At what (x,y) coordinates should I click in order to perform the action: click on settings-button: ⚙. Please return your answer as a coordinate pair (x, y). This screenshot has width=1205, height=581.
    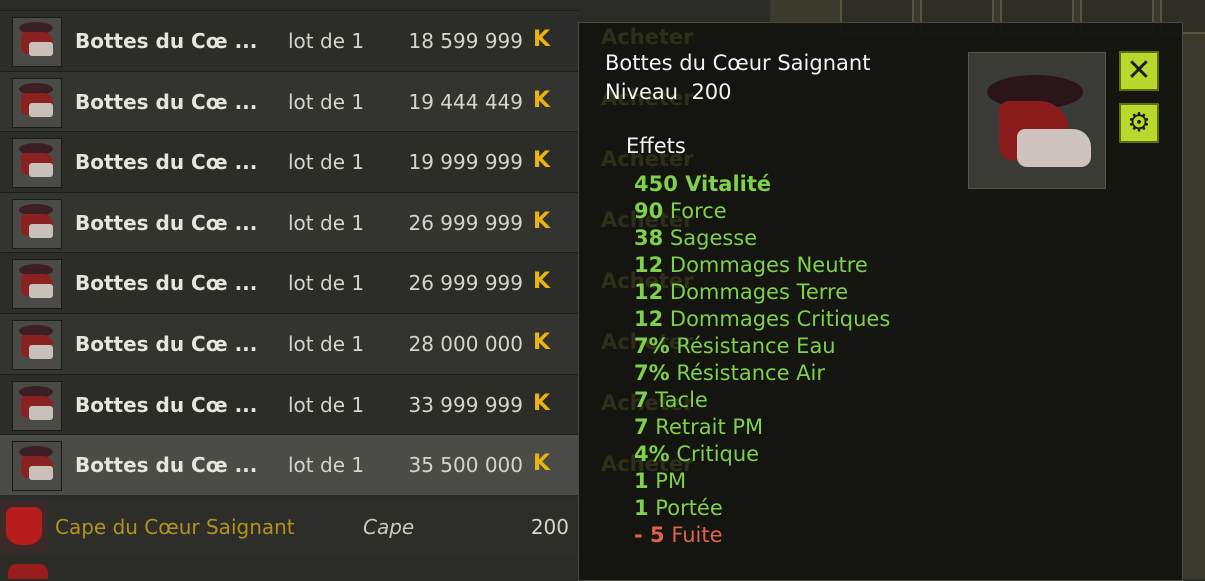
    Looking at the image, I should click on (1139, 123).